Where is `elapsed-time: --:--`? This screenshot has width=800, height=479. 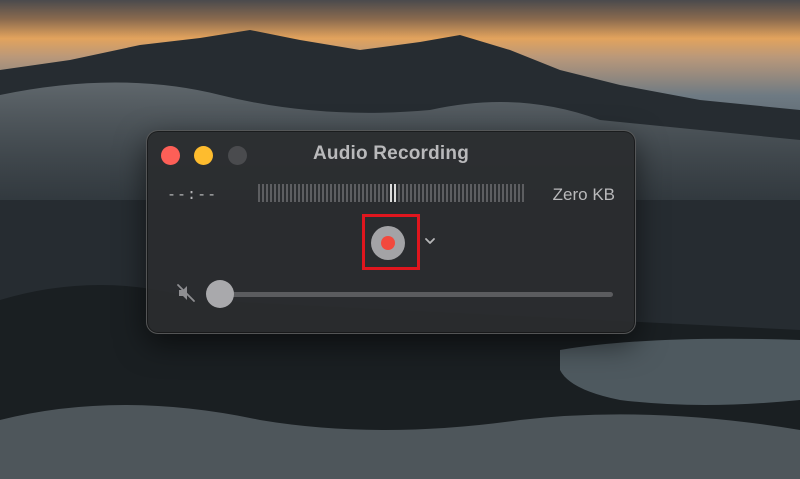 elapsed-time: --:-- is located at coordinates (192, 194).